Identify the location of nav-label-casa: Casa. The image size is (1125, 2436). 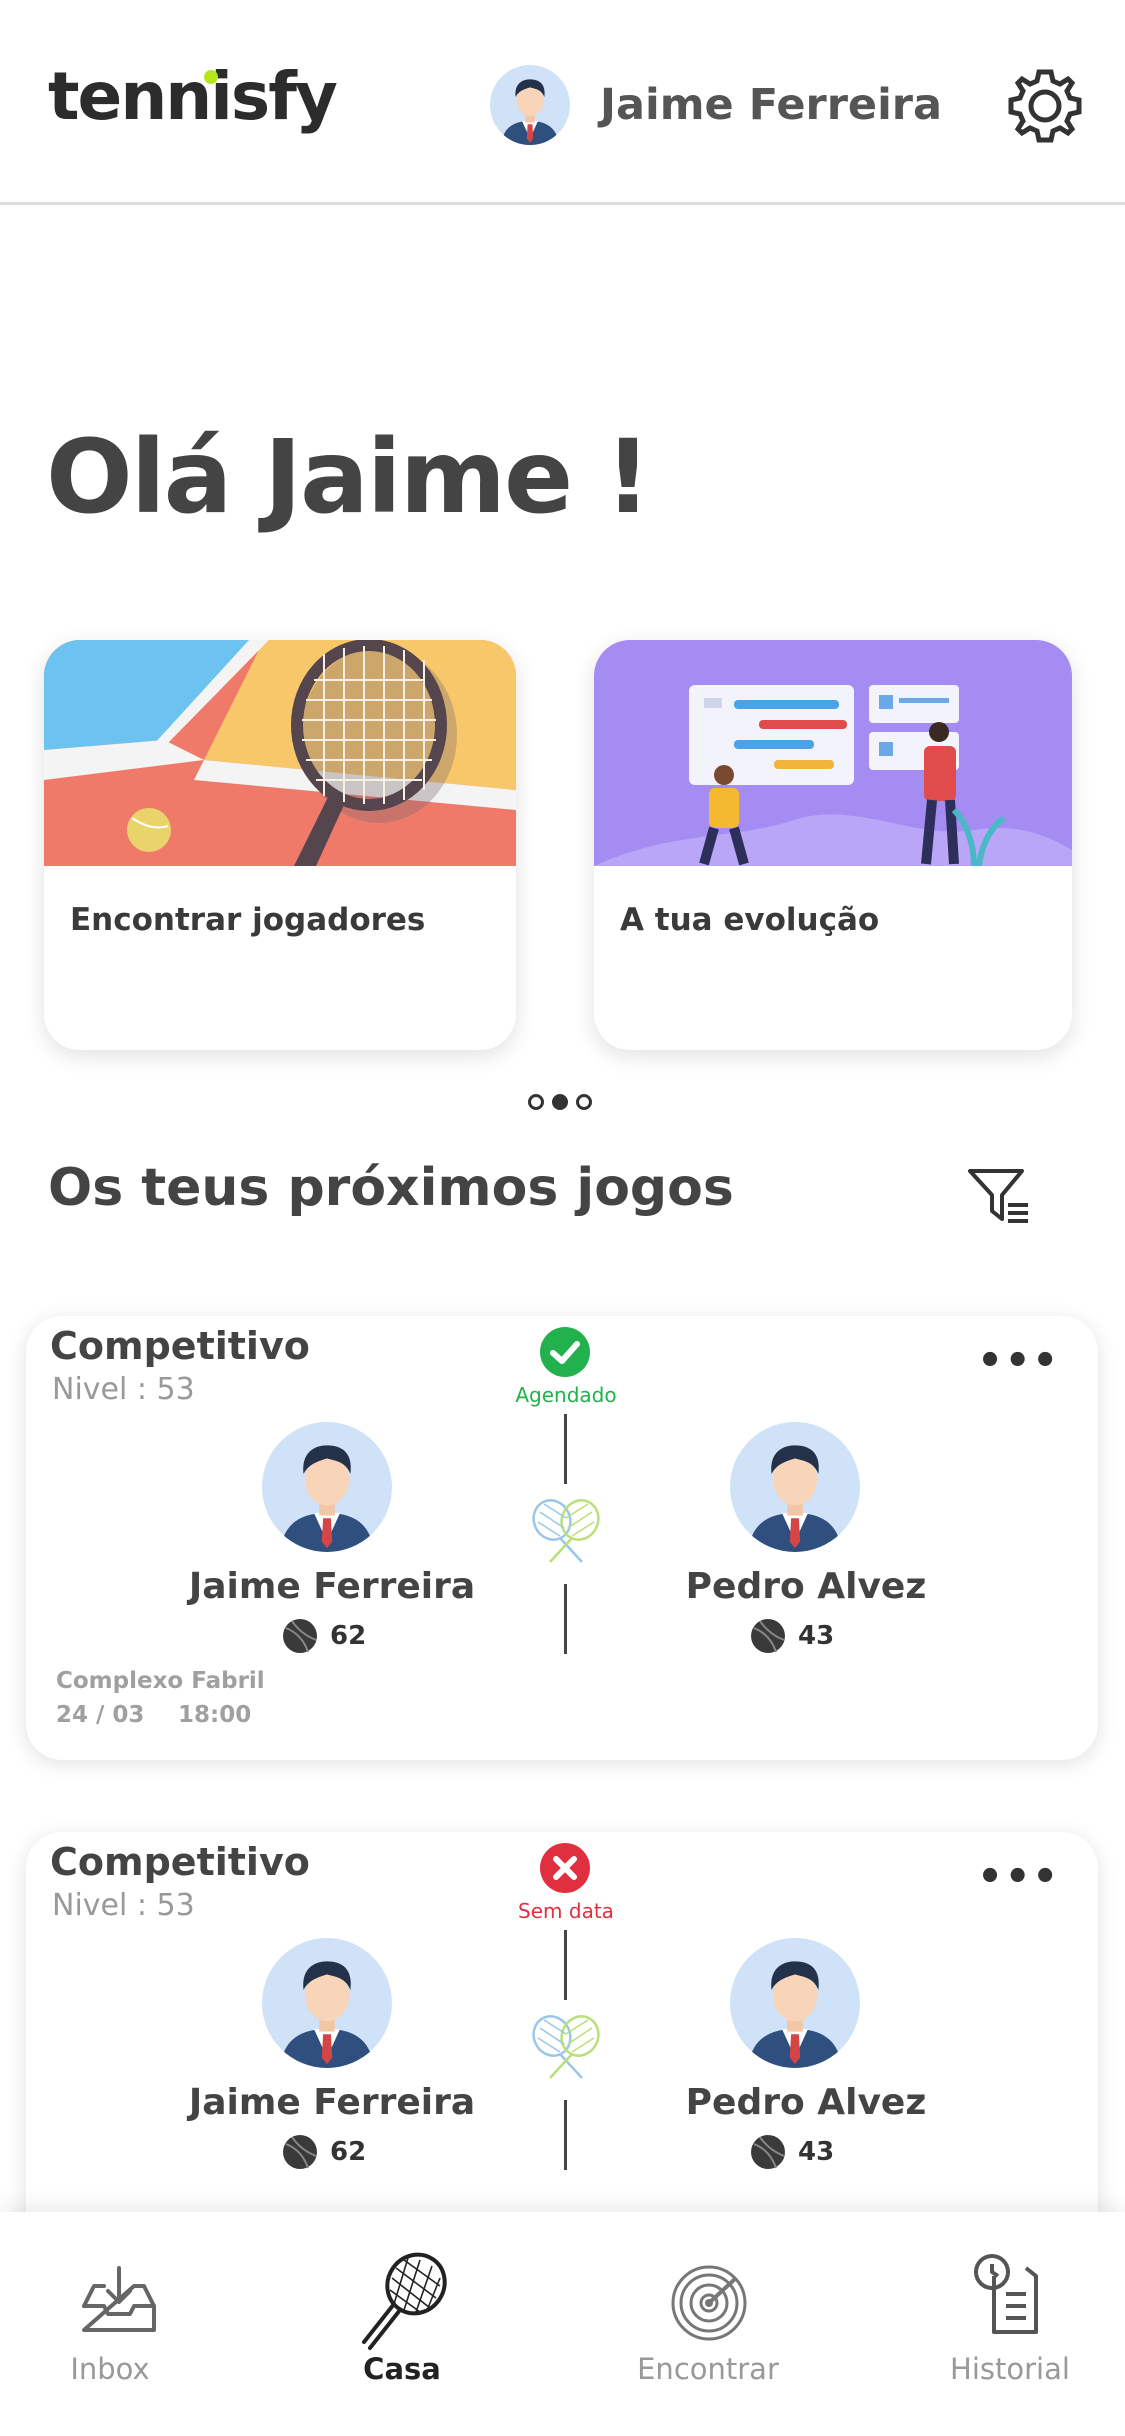
(402, 2369).